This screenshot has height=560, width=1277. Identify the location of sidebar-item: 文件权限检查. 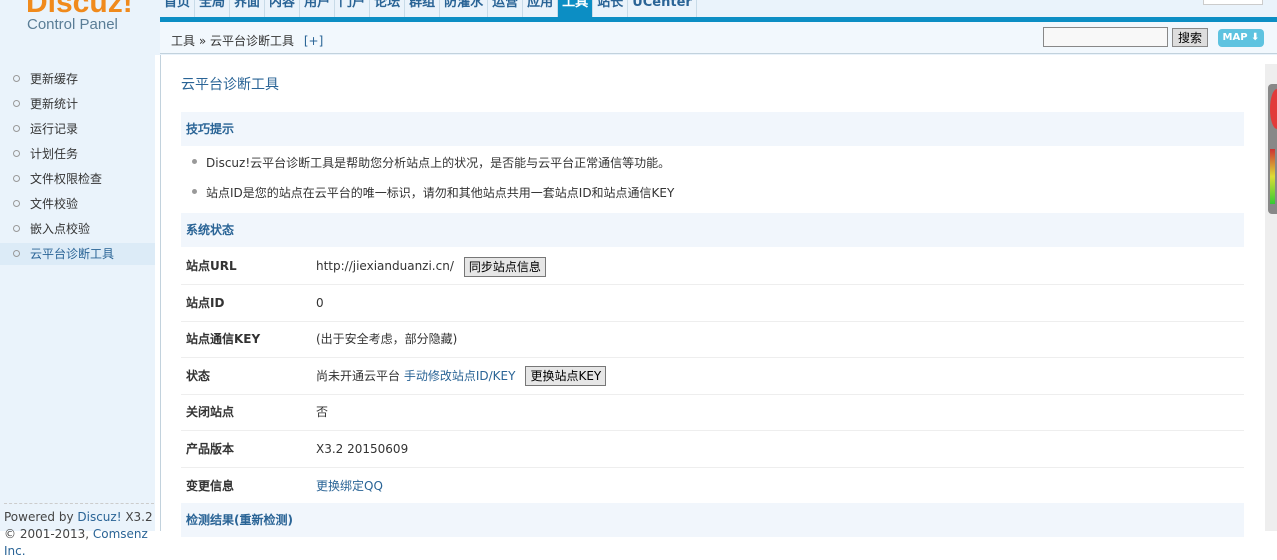
(77, 179).